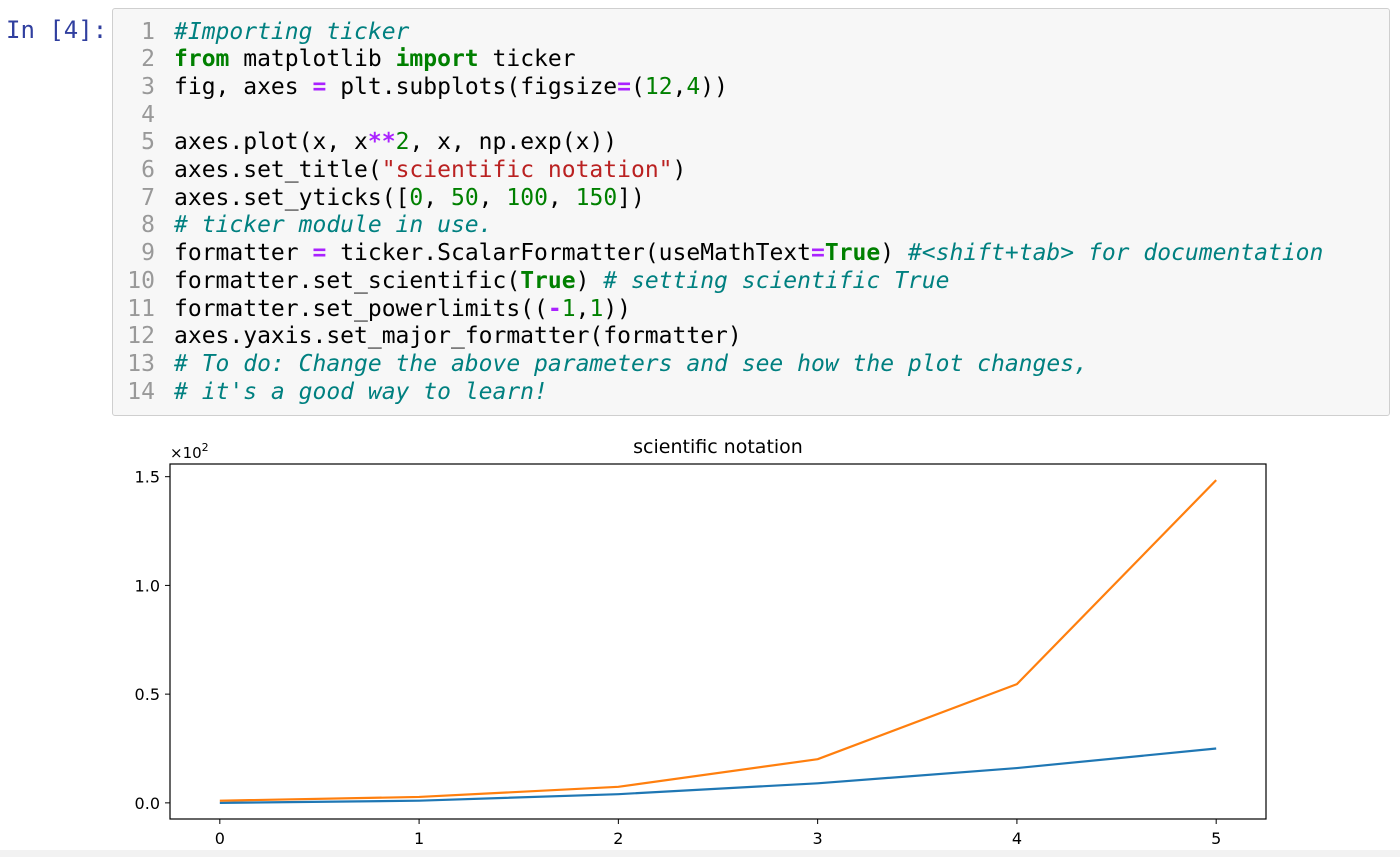 This screenshot has height=861, width=1400. I want to click on code-line: 2 from matplotlib import ticker, so click(344, 60).